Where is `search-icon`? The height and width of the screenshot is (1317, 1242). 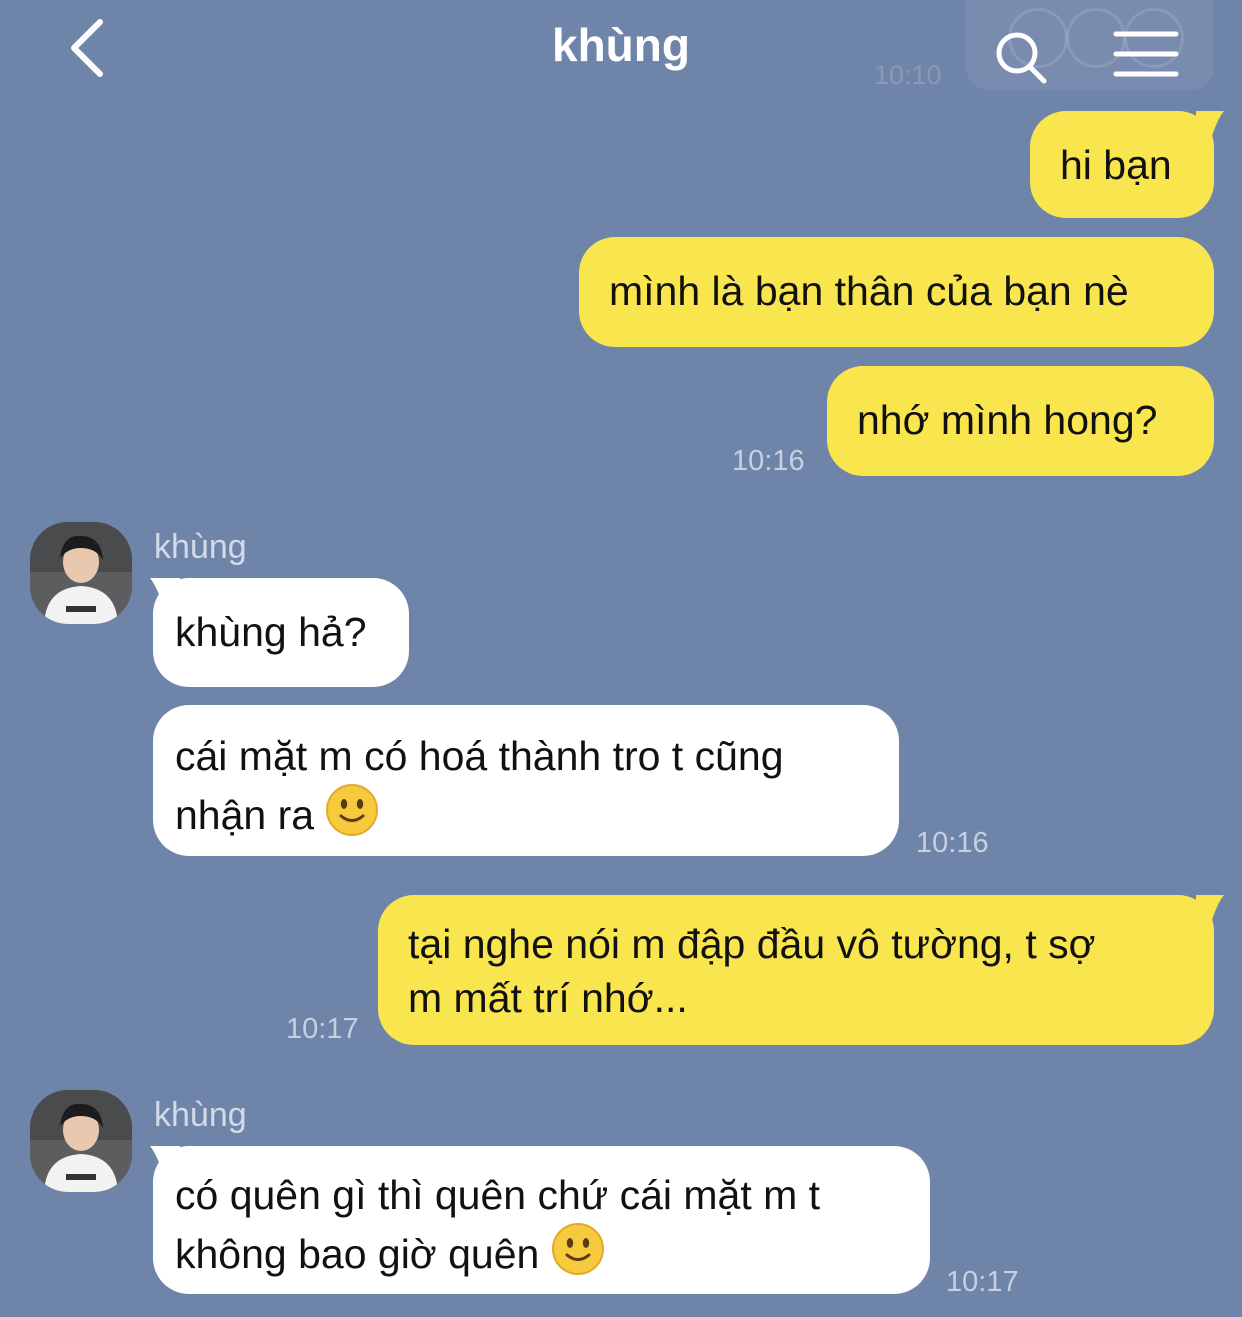
search-icon is located at coordinates (1021, 58).